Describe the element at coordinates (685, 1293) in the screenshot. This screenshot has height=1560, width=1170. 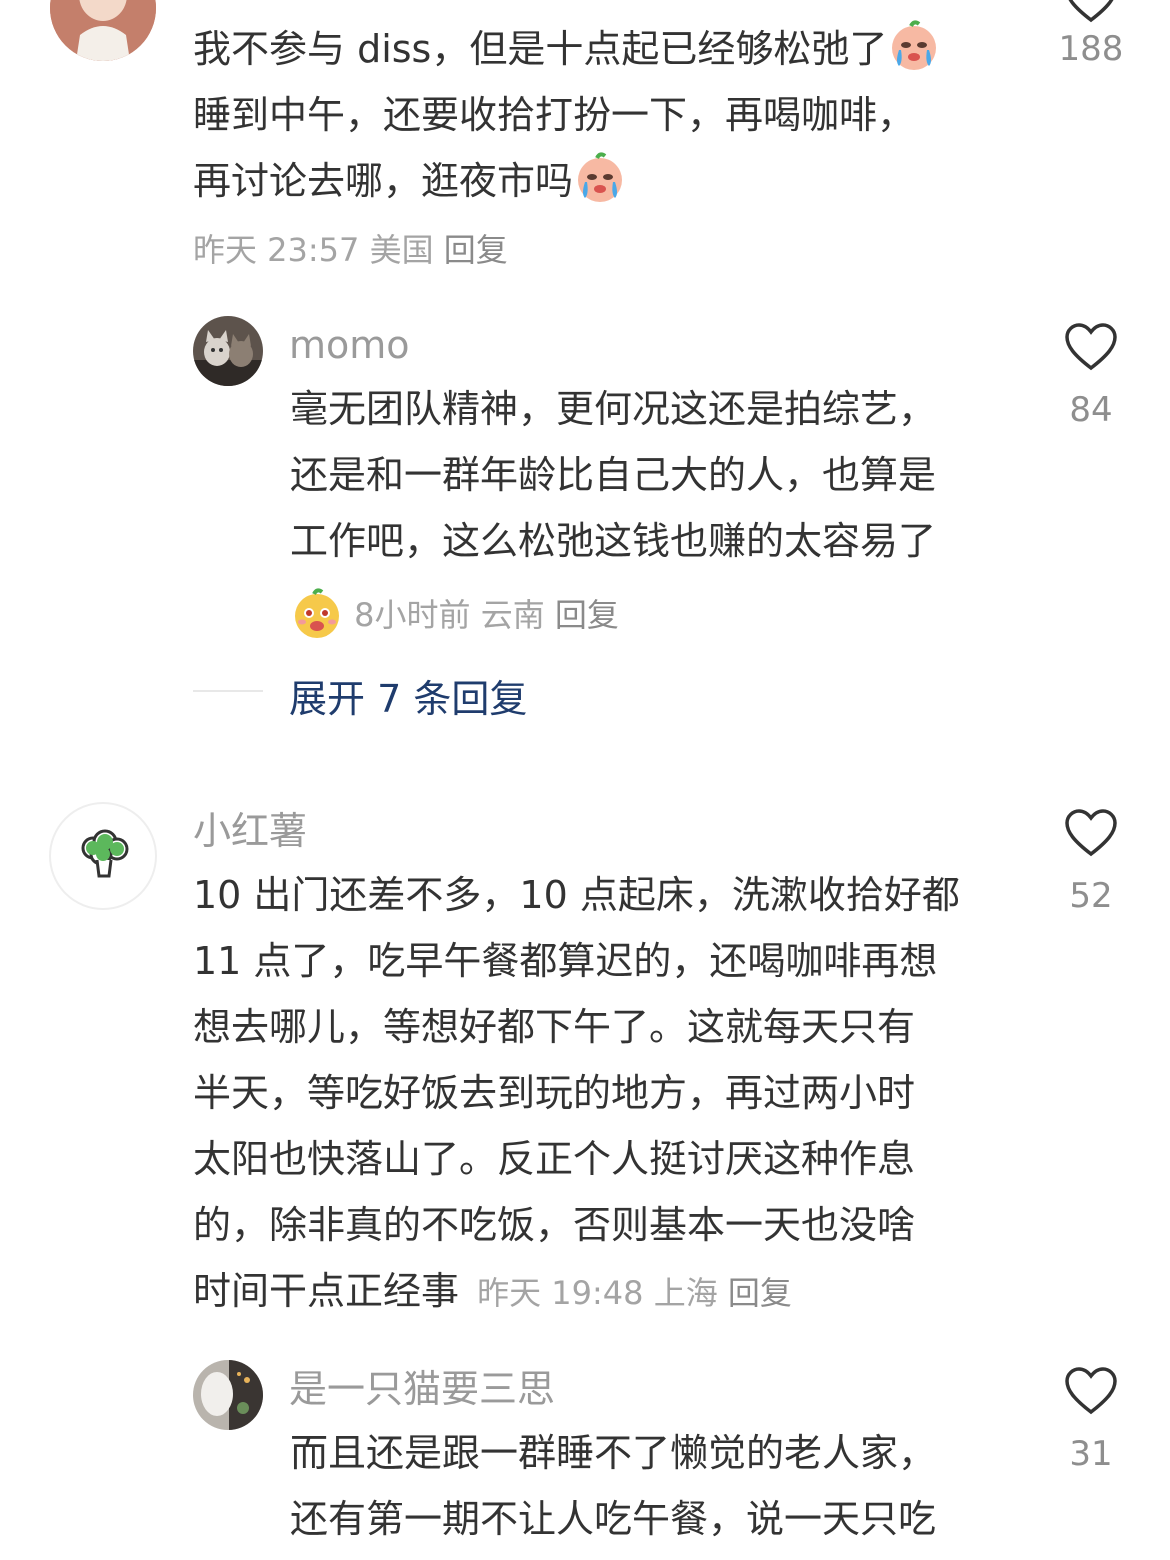
I see `comment-location: 上海` at that location.